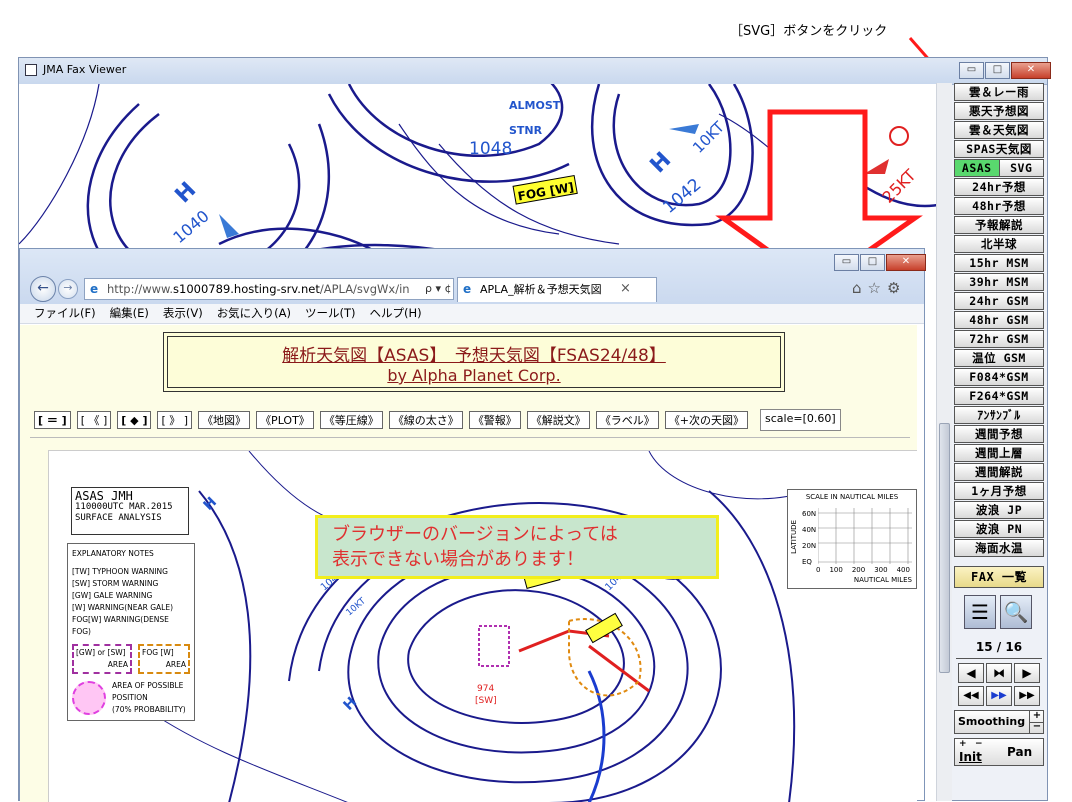 The height and width of the screenshot is (802, 1072). I want to click on zoom-magnifier-icon: 🔍, so click(1016, 612).